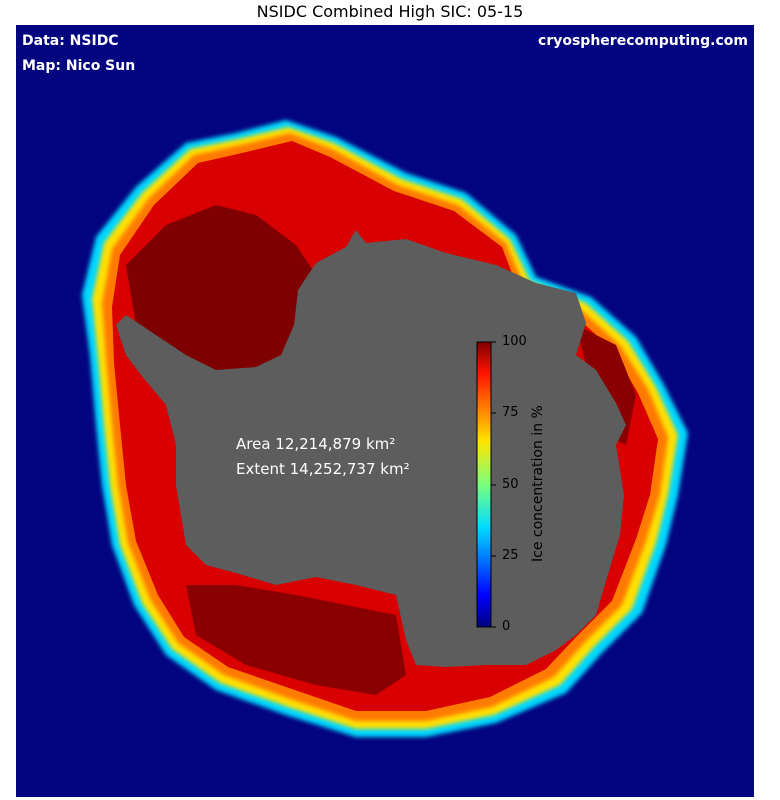 The width and height of the screenshot is (780, 800). What do you see at coordinates (70, 41) in the screenshot?
I see `data-source-label: Data: NSIDC` at bounding box center [70, 41].